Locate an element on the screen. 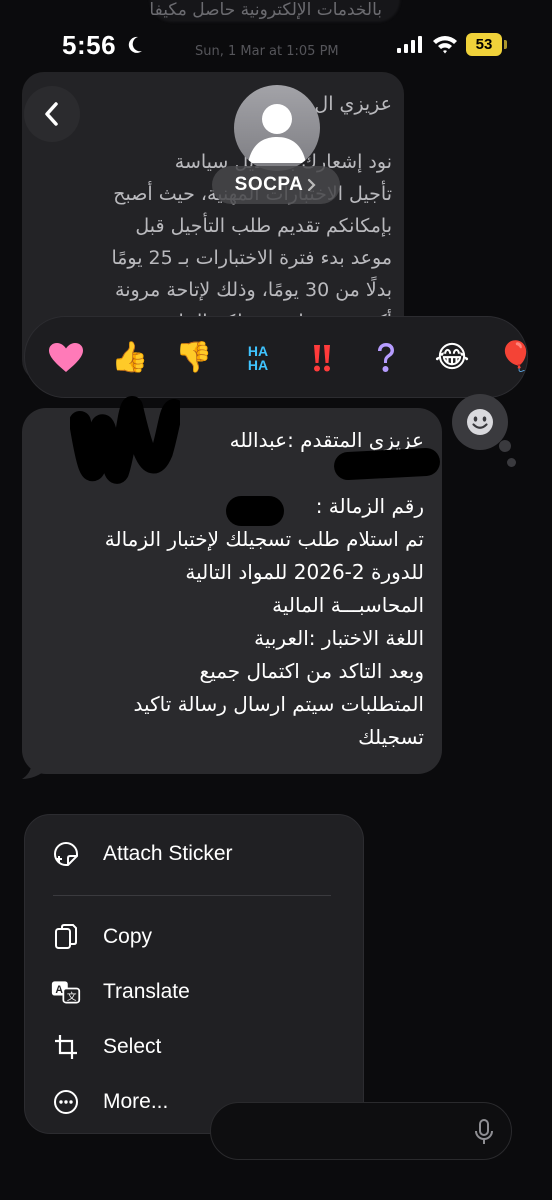 This screenshot has height=1200, width=552. ellipsis-circle-icon is located at coordinates (66, 1102).